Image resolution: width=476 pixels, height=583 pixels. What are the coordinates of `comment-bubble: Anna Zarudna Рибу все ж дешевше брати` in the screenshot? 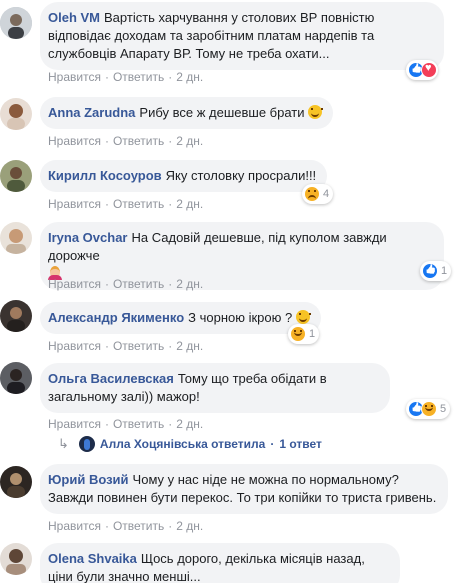 It's located at (187, 113).